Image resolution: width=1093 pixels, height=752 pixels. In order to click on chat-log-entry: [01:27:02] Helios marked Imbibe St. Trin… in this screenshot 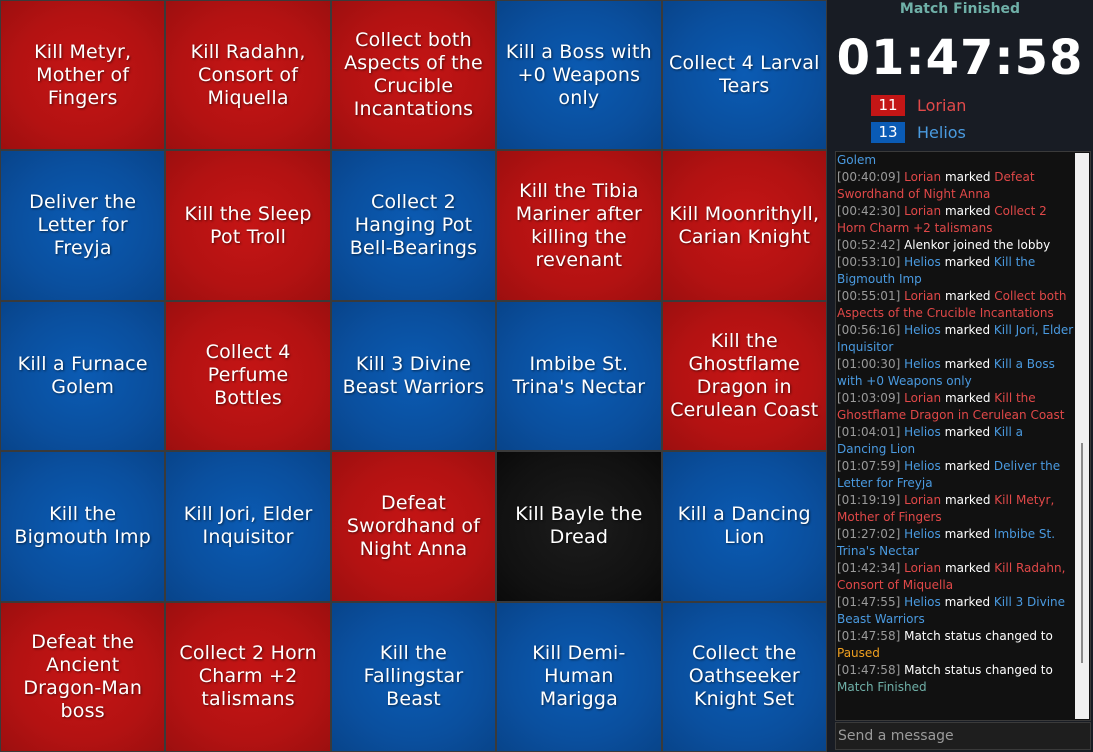, I will do `click(956, 543)`.